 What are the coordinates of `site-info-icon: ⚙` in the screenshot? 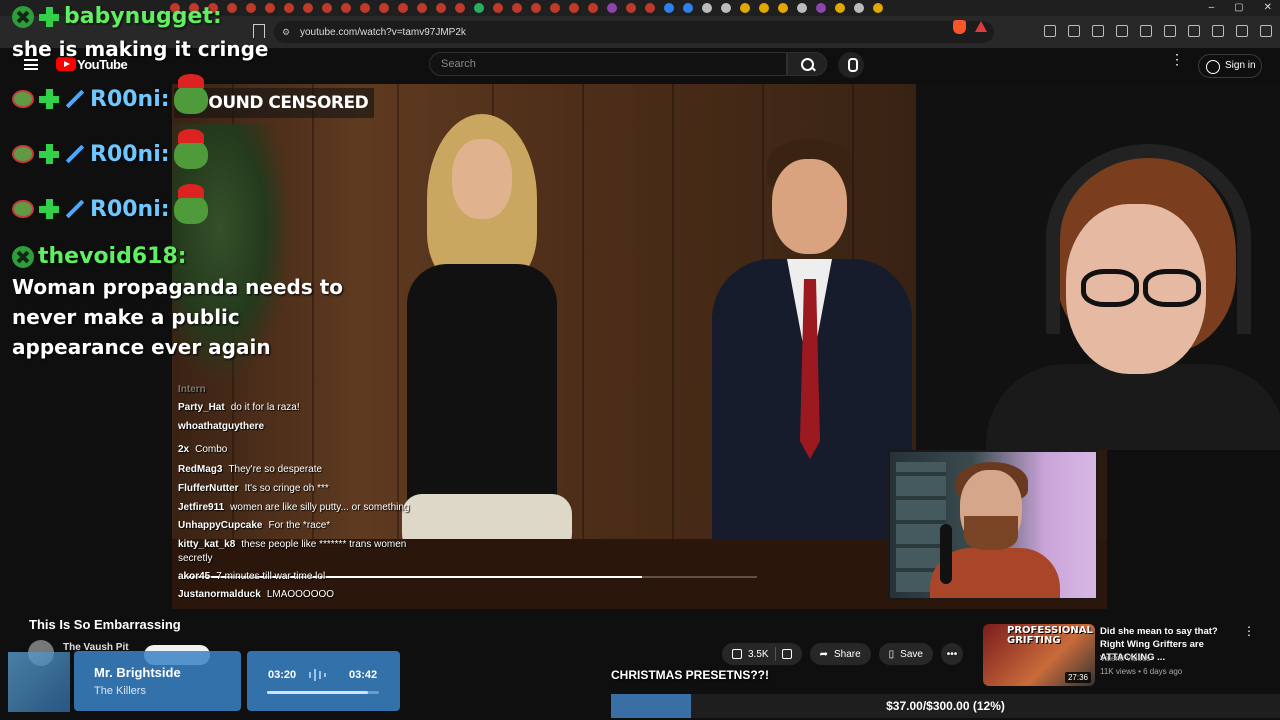 It's located at (286, 32).